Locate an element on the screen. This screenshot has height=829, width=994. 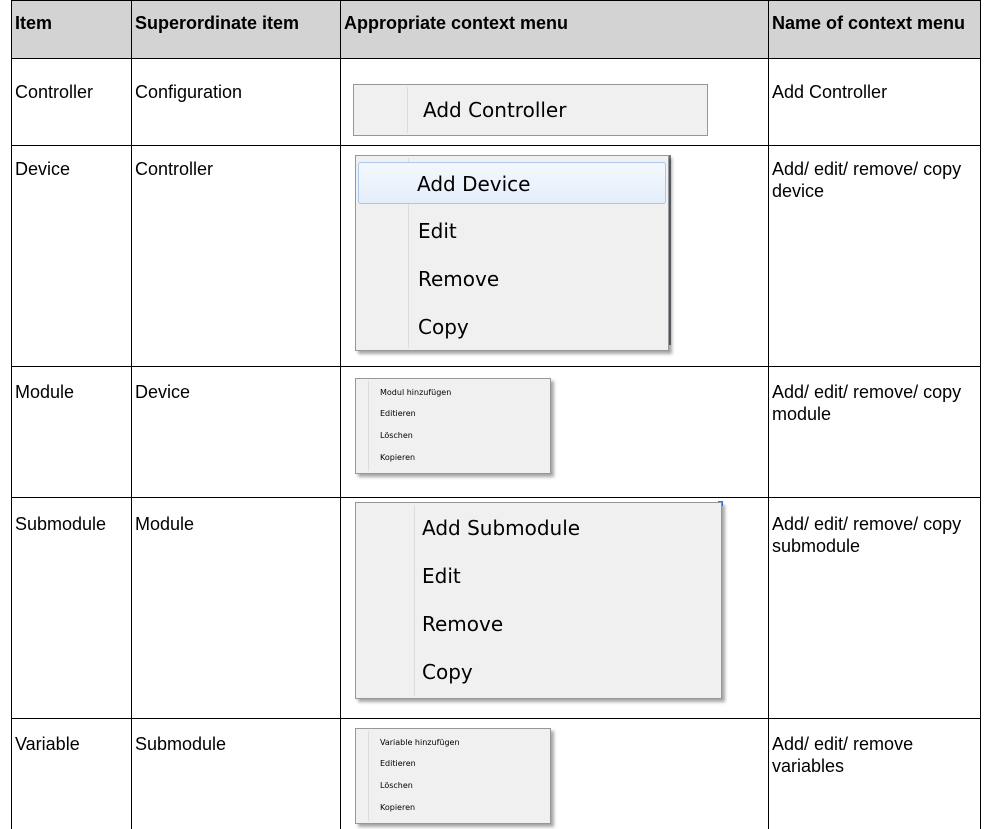
context-menu-controller: Add Controller is located at coordinates (530, 110).